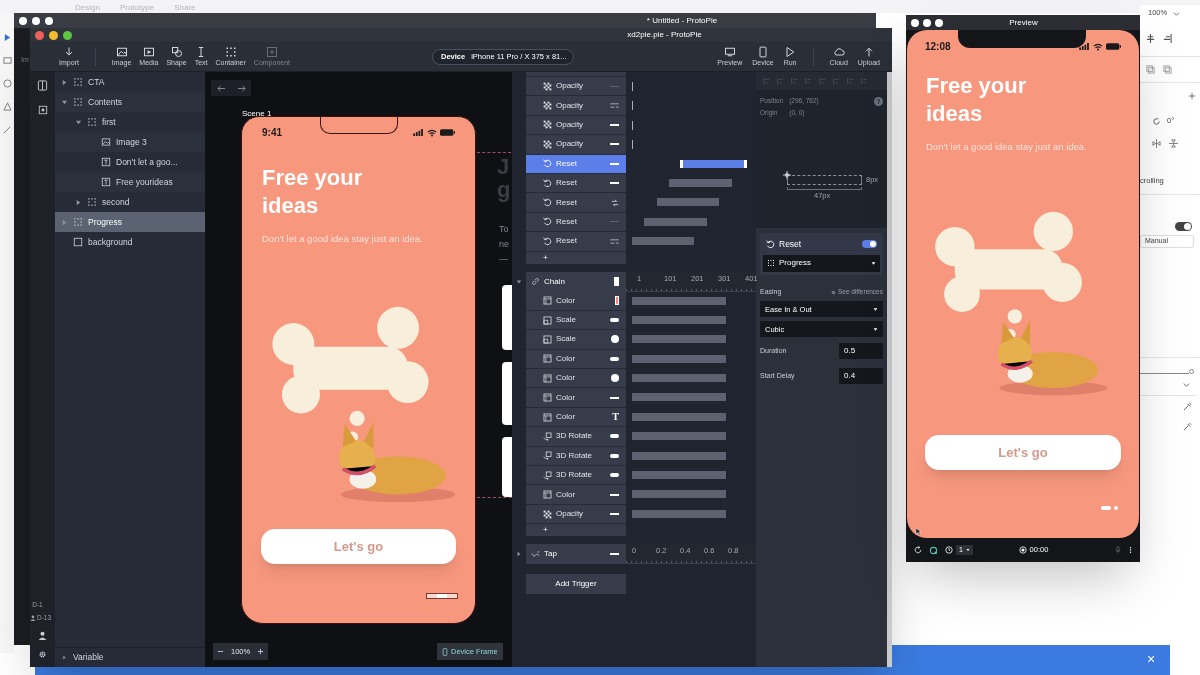 The width and height of the screenshot is (1200, 675). I want to click on origin-handle-icon, so click(787, 175).